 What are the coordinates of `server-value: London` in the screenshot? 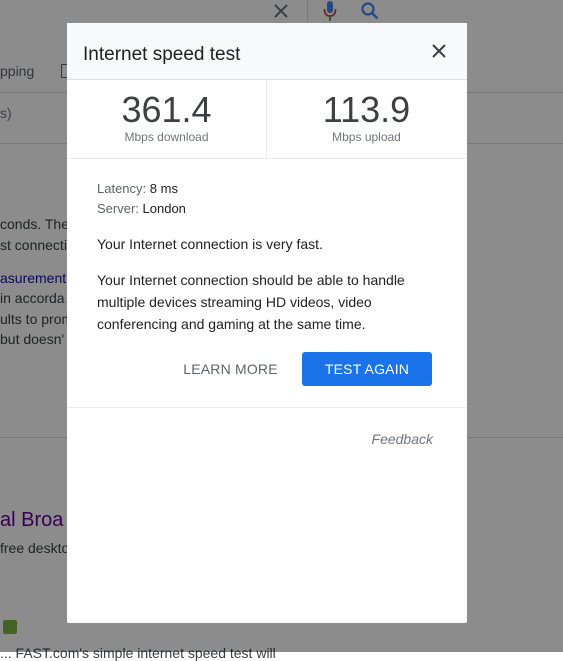 It's located at (164, 208).